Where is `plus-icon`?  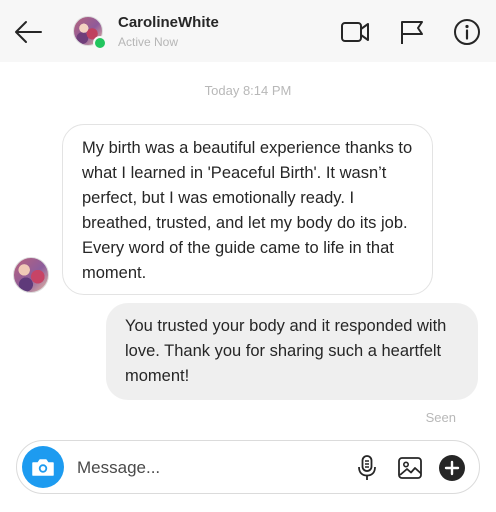 plus-icon is located at coordinates (452, 468).